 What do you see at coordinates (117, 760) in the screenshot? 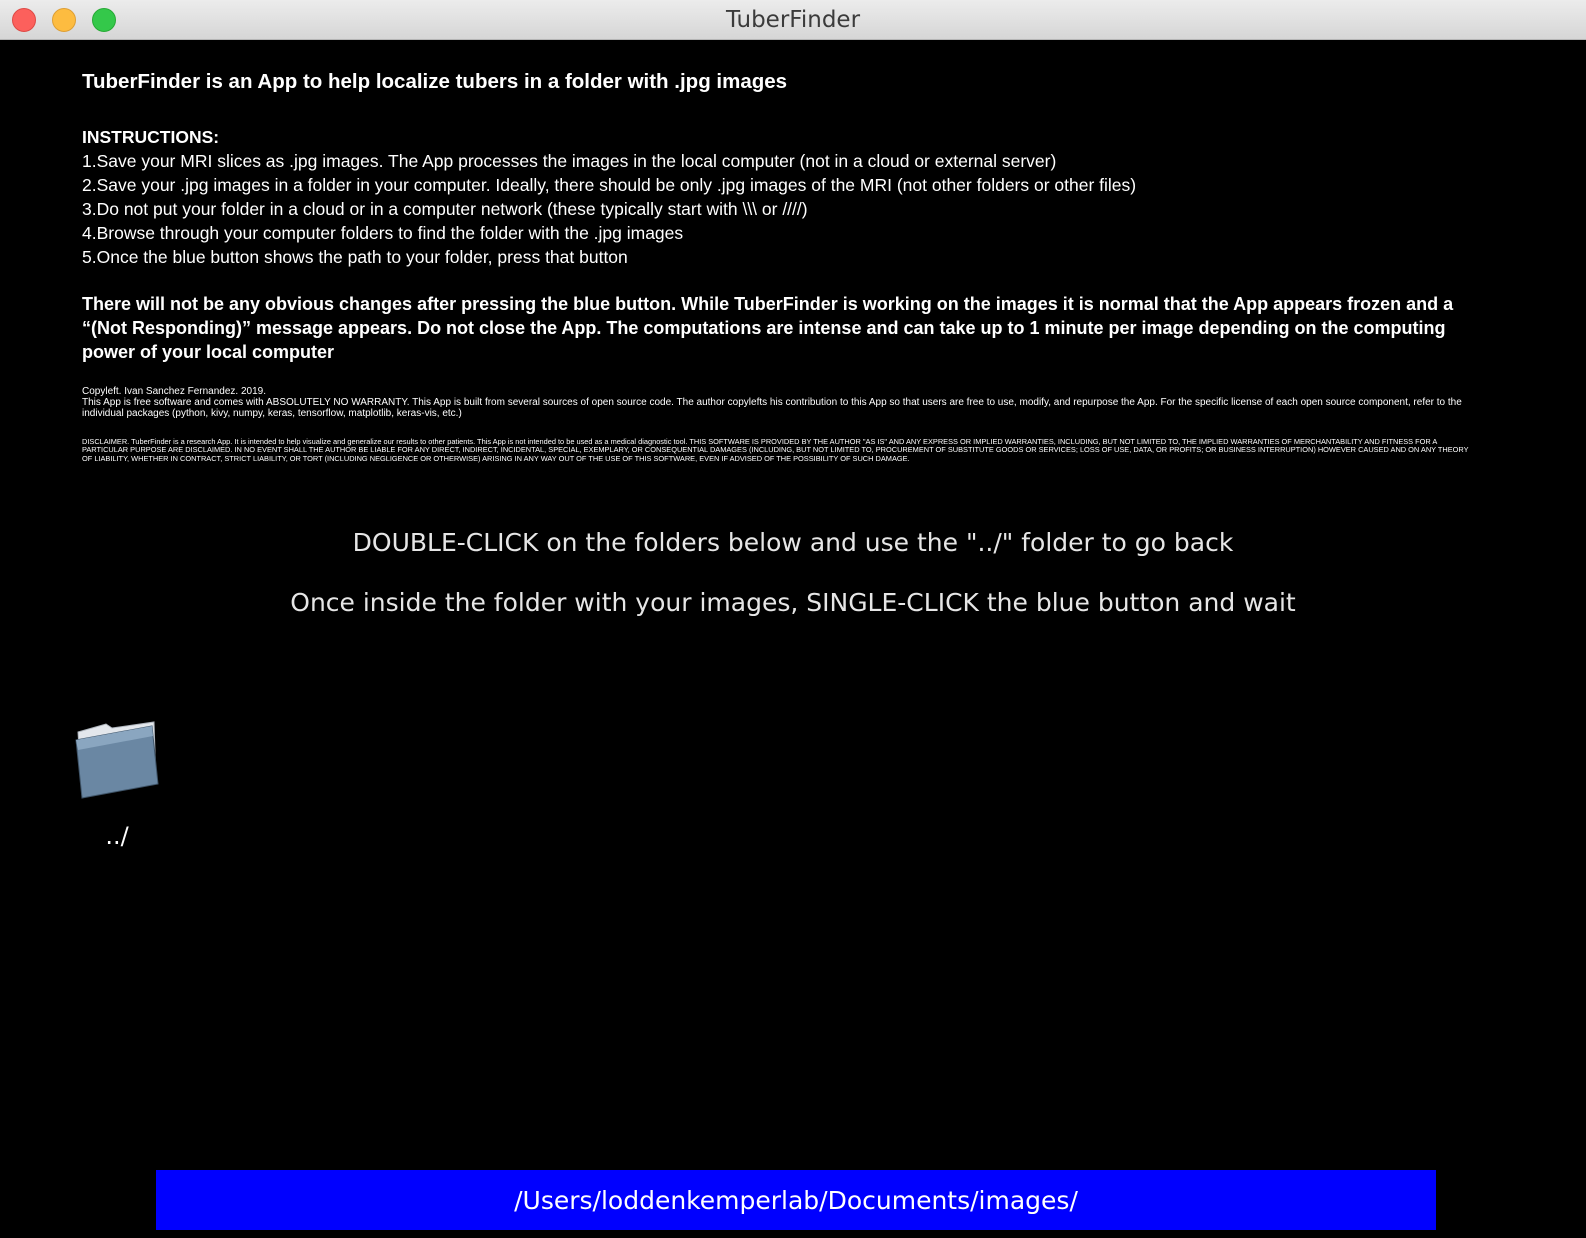
I see `folder-icon` at bounding box center [117, 760].